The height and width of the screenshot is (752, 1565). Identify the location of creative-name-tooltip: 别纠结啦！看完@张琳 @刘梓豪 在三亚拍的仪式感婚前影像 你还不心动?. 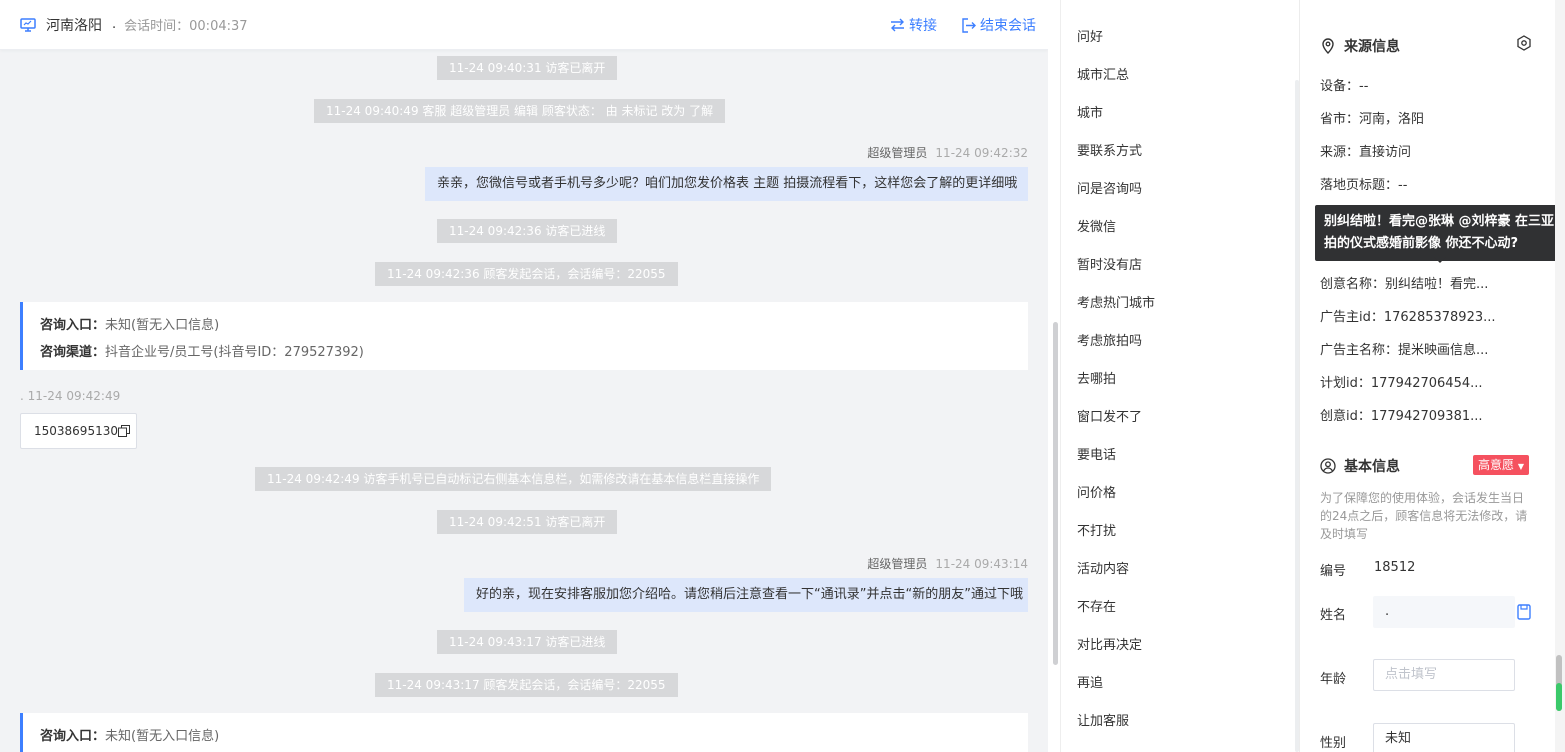
(1440, 233).